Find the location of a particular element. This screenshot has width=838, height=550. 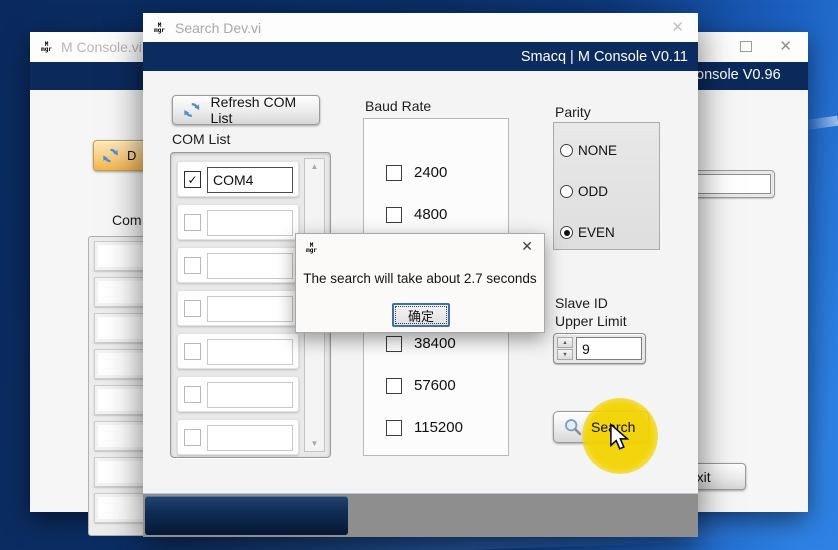

wallpaper-streak is located at coordinates (820, 123).